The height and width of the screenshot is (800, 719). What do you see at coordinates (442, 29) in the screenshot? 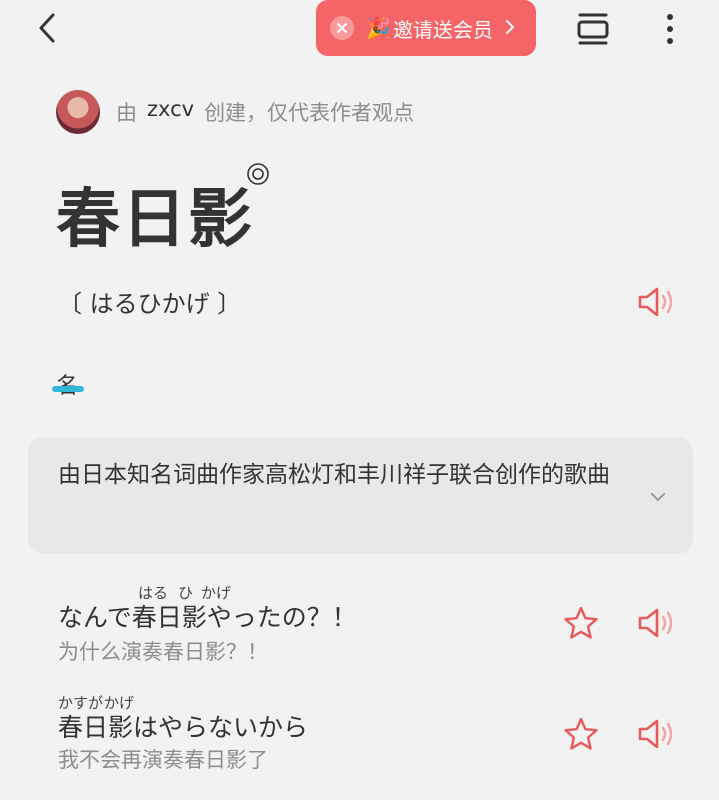
I see `invite-label: 邀请送会员` at bounding box center [442, 29].